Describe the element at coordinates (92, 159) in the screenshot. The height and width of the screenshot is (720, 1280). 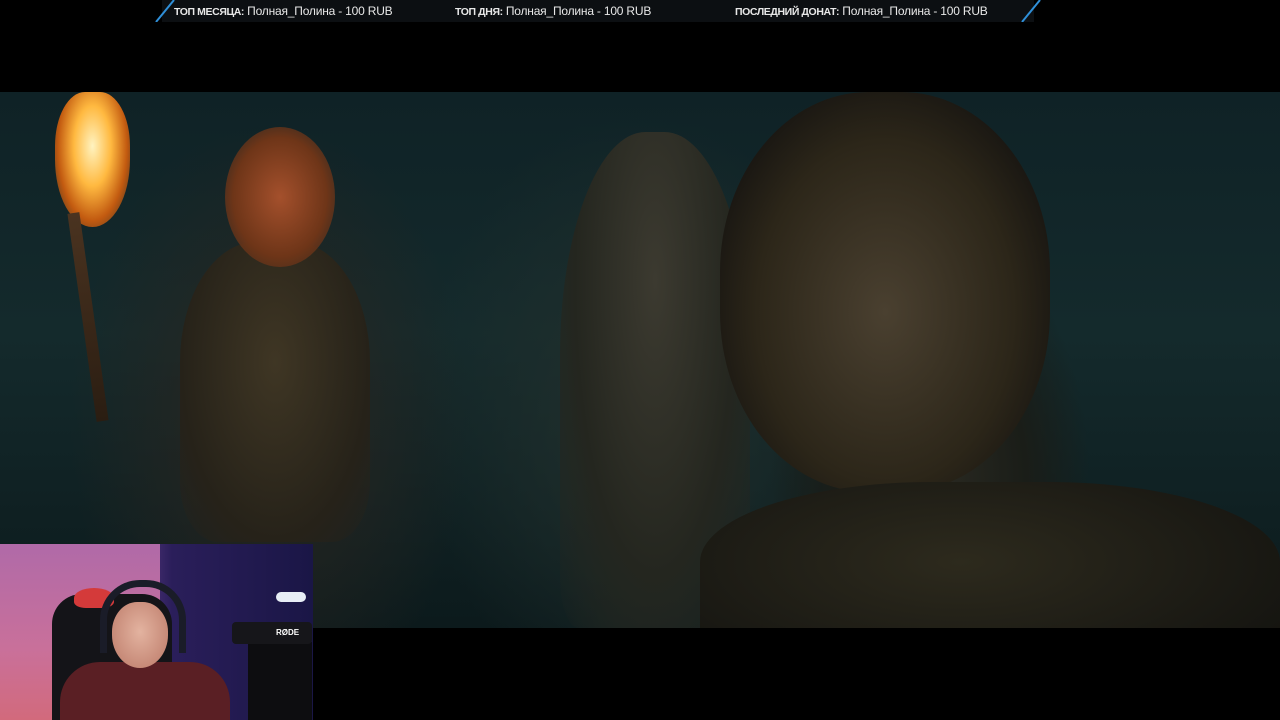
I see `torch-flame` at that location.